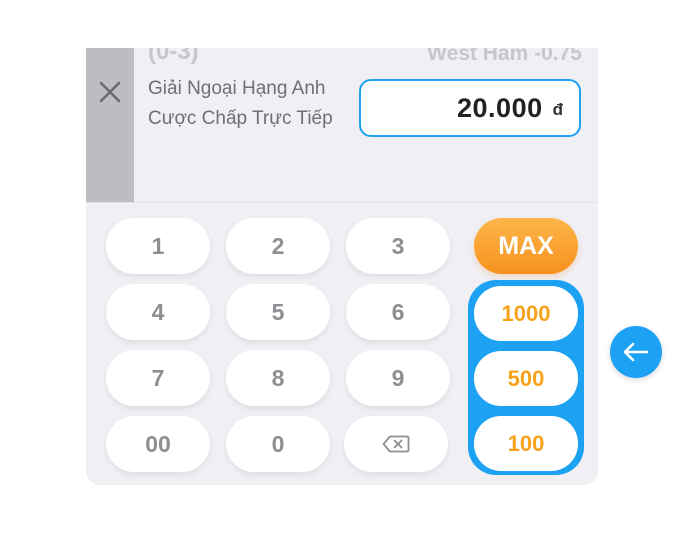  What do you see at coordinates (526, 313) in the screenshot?
I see `preset-1000-button: 1000` at bounding box center [526, 313].